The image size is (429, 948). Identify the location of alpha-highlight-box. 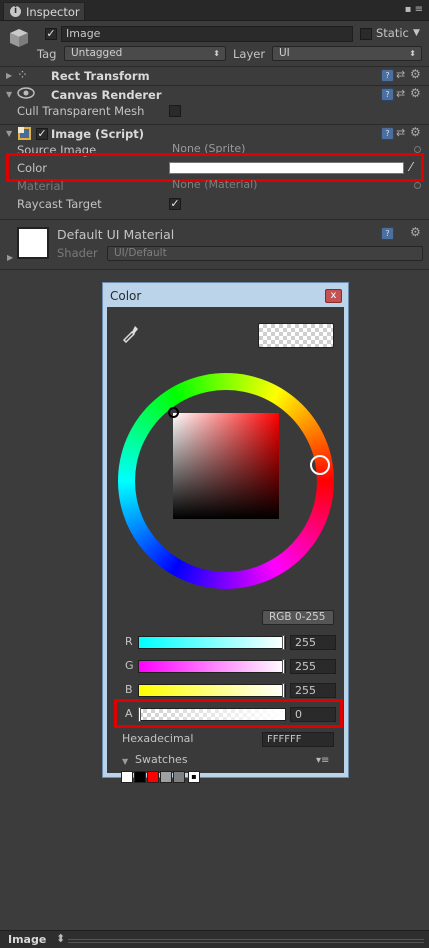
(228, 713).